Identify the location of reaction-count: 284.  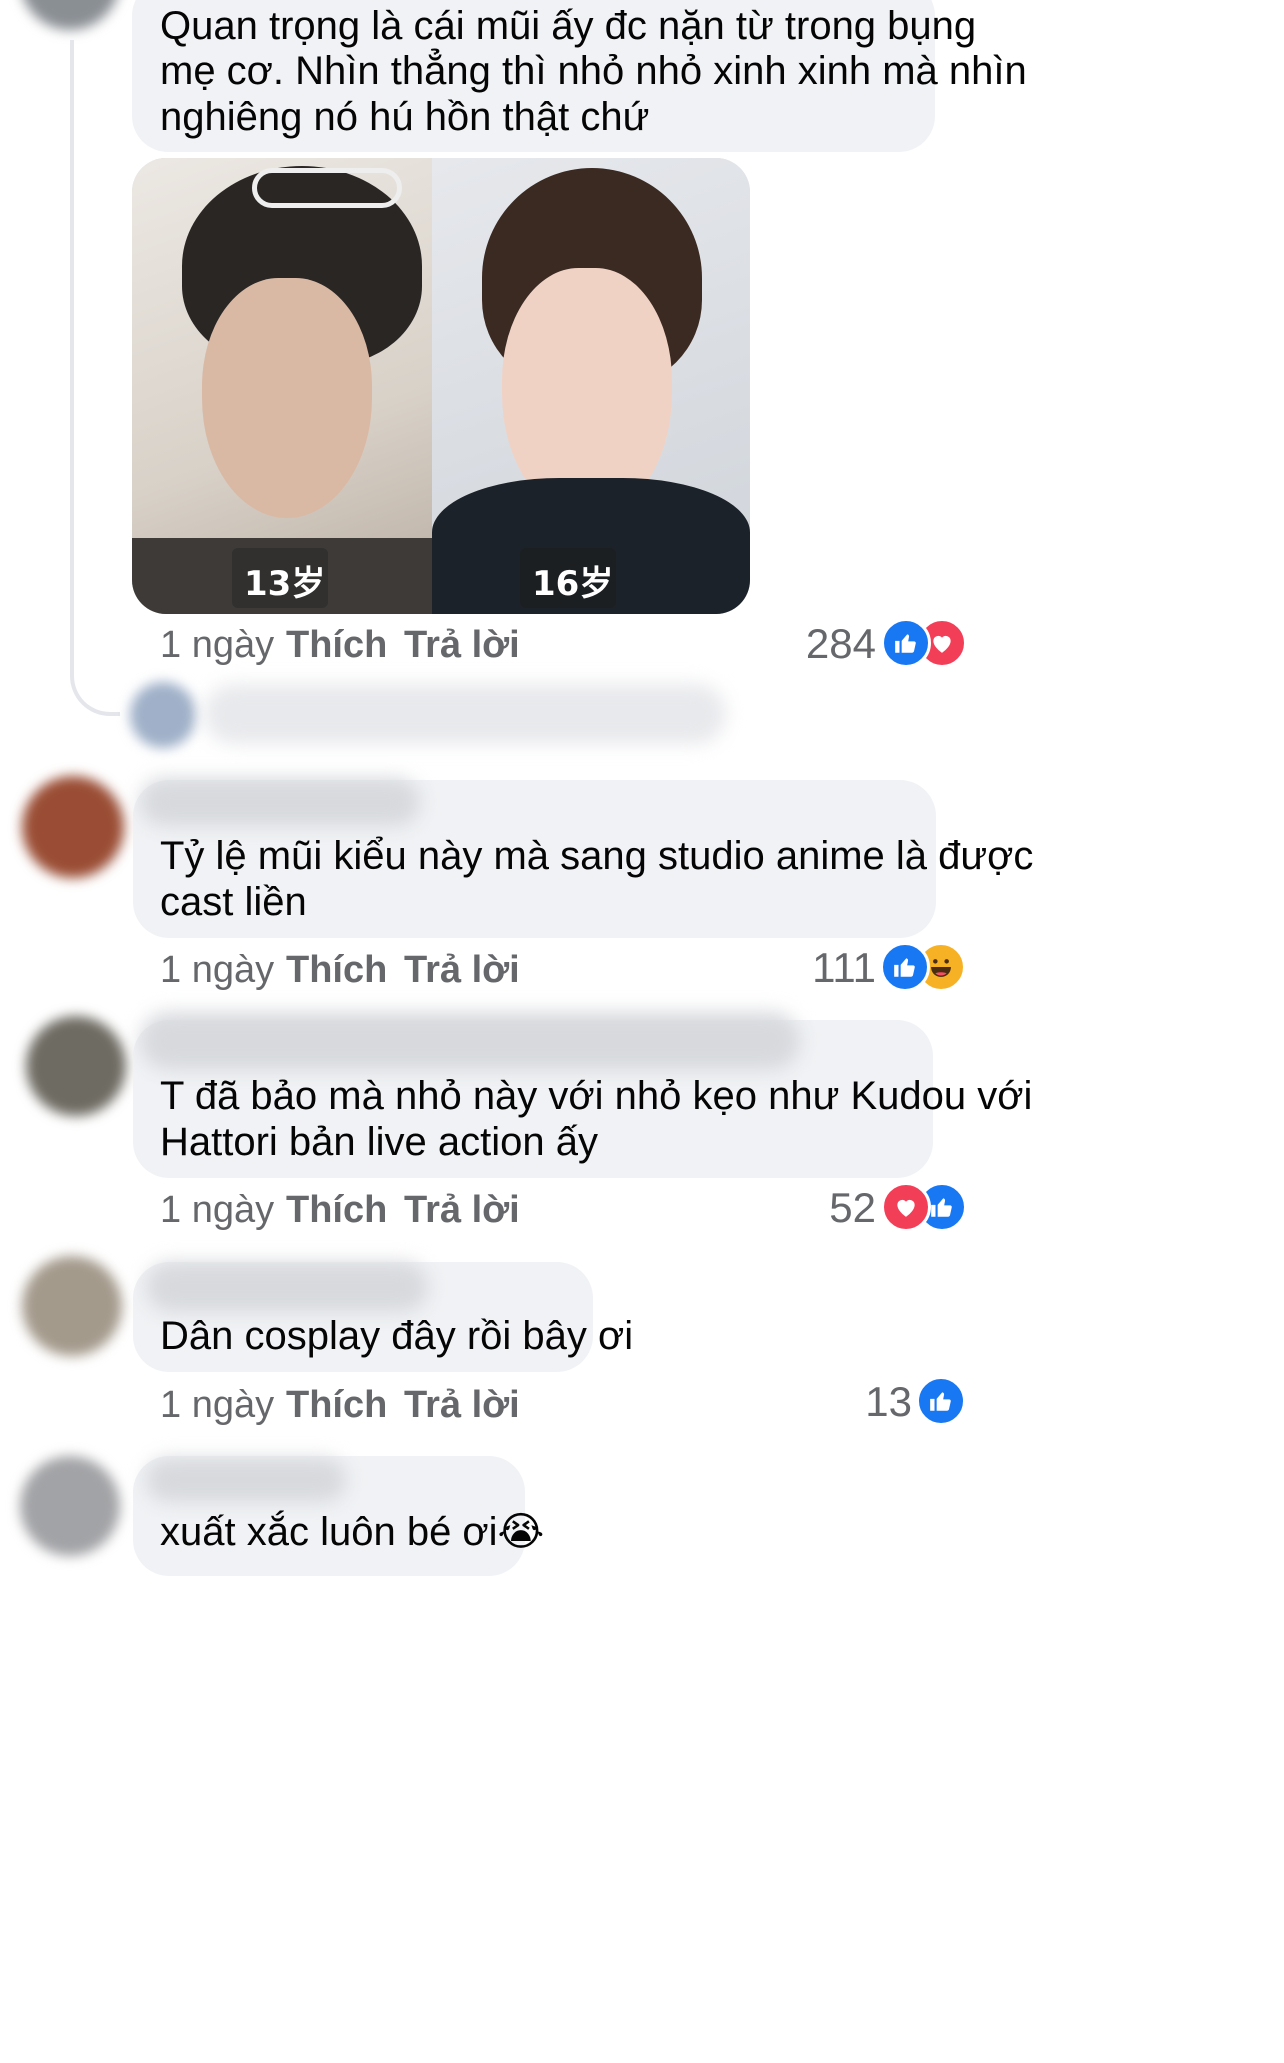
(828, 644).